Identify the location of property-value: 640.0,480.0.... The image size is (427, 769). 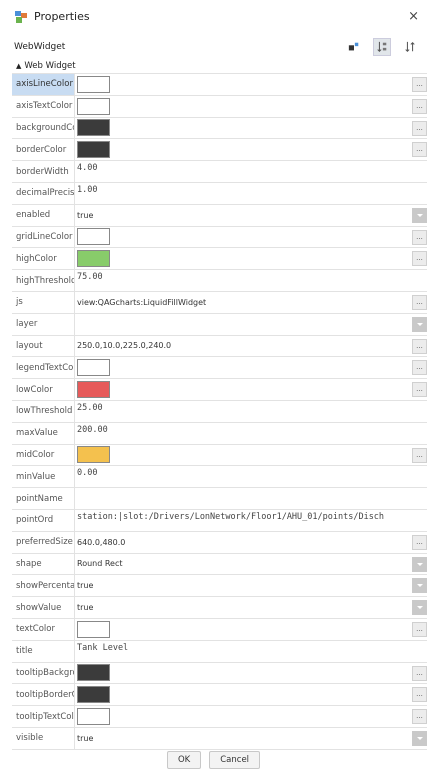
(251, 542).